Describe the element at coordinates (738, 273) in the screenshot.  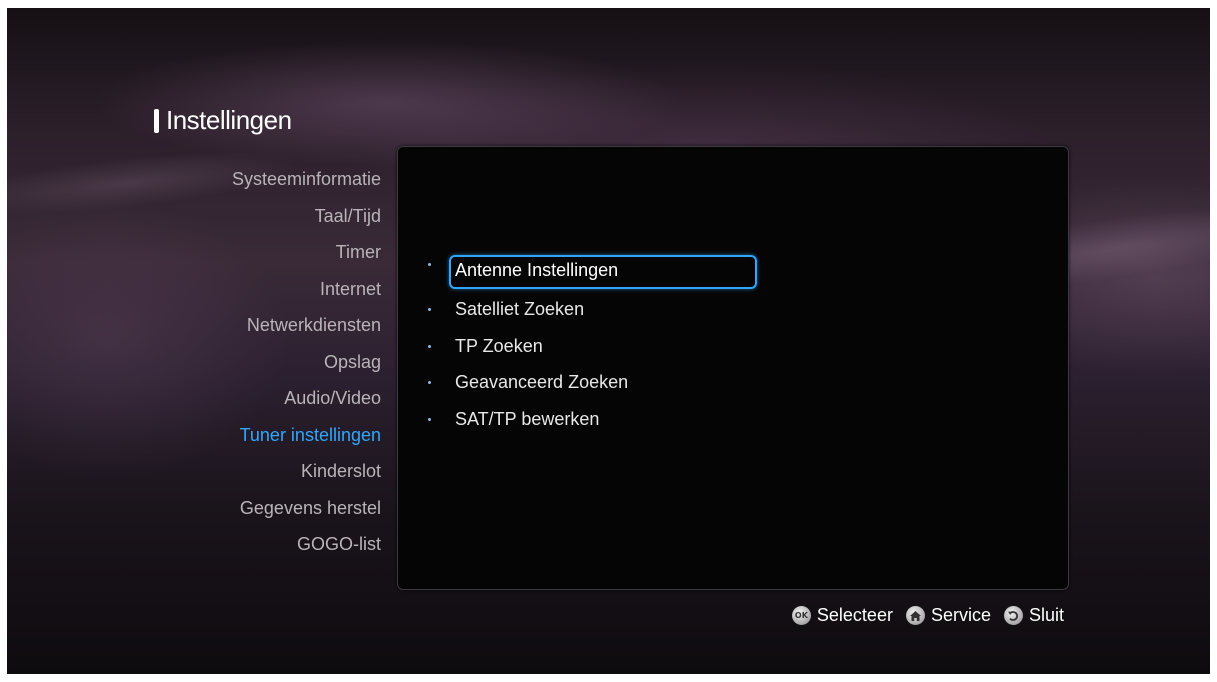
I see `menu-item-antenne-instellingen: Antenne Instellingen` at that location.